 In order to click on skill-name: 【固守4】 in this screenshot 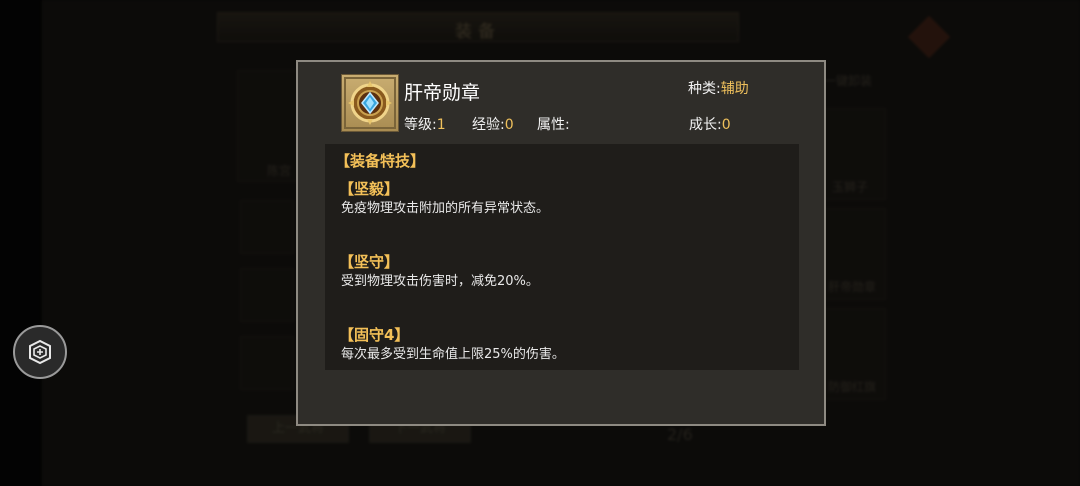, I will do `click(374, 335)`.